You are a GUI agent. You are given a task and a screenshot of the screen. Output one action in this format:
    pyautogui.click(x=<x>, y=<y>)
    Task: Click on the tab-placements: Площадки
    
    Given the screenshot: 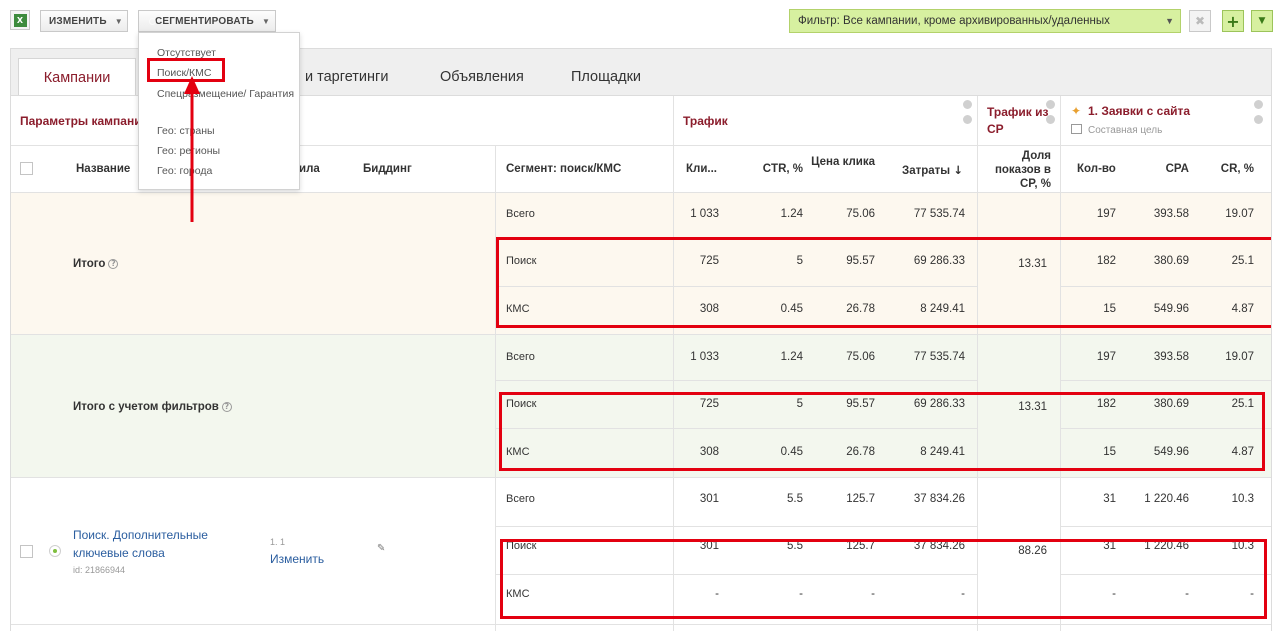 What is the action you would take?
    pyautogui.click(x=606, y=77)
    